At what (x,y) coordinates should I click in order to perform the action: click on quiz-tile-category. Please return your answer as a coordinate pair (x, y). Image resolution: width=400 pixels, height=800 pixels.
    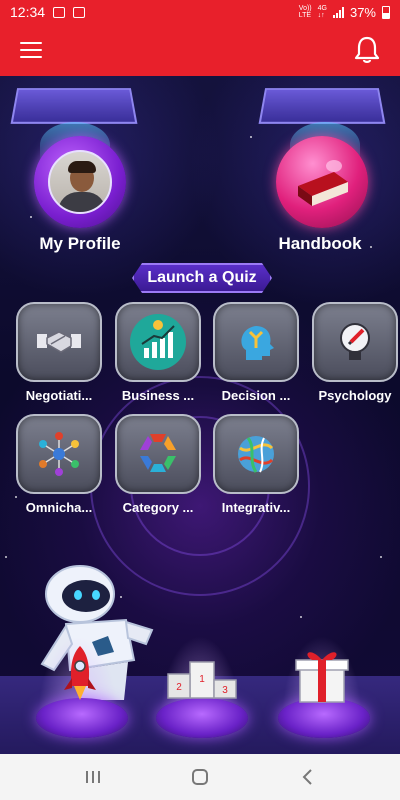
    Looking at the image, I should click on (158, 454).